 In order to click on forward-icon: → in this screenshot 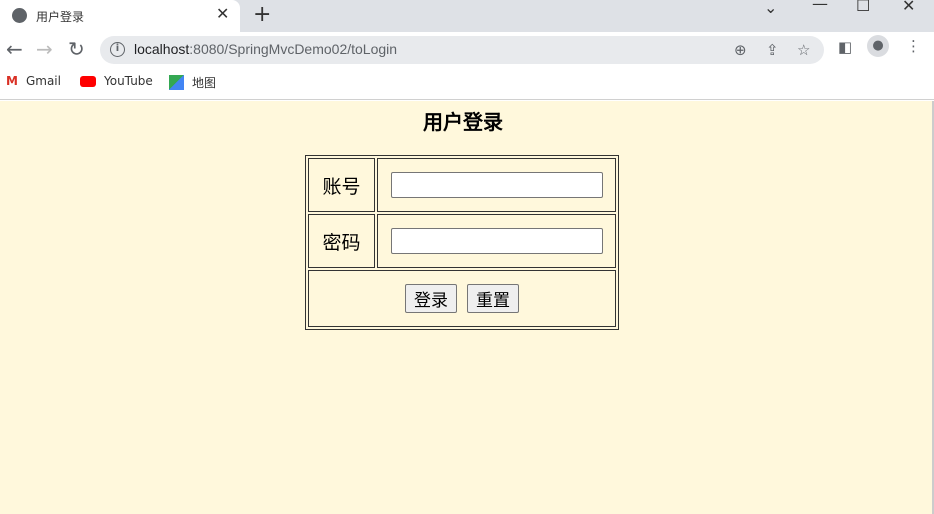, I will do `click(44, 49)`.